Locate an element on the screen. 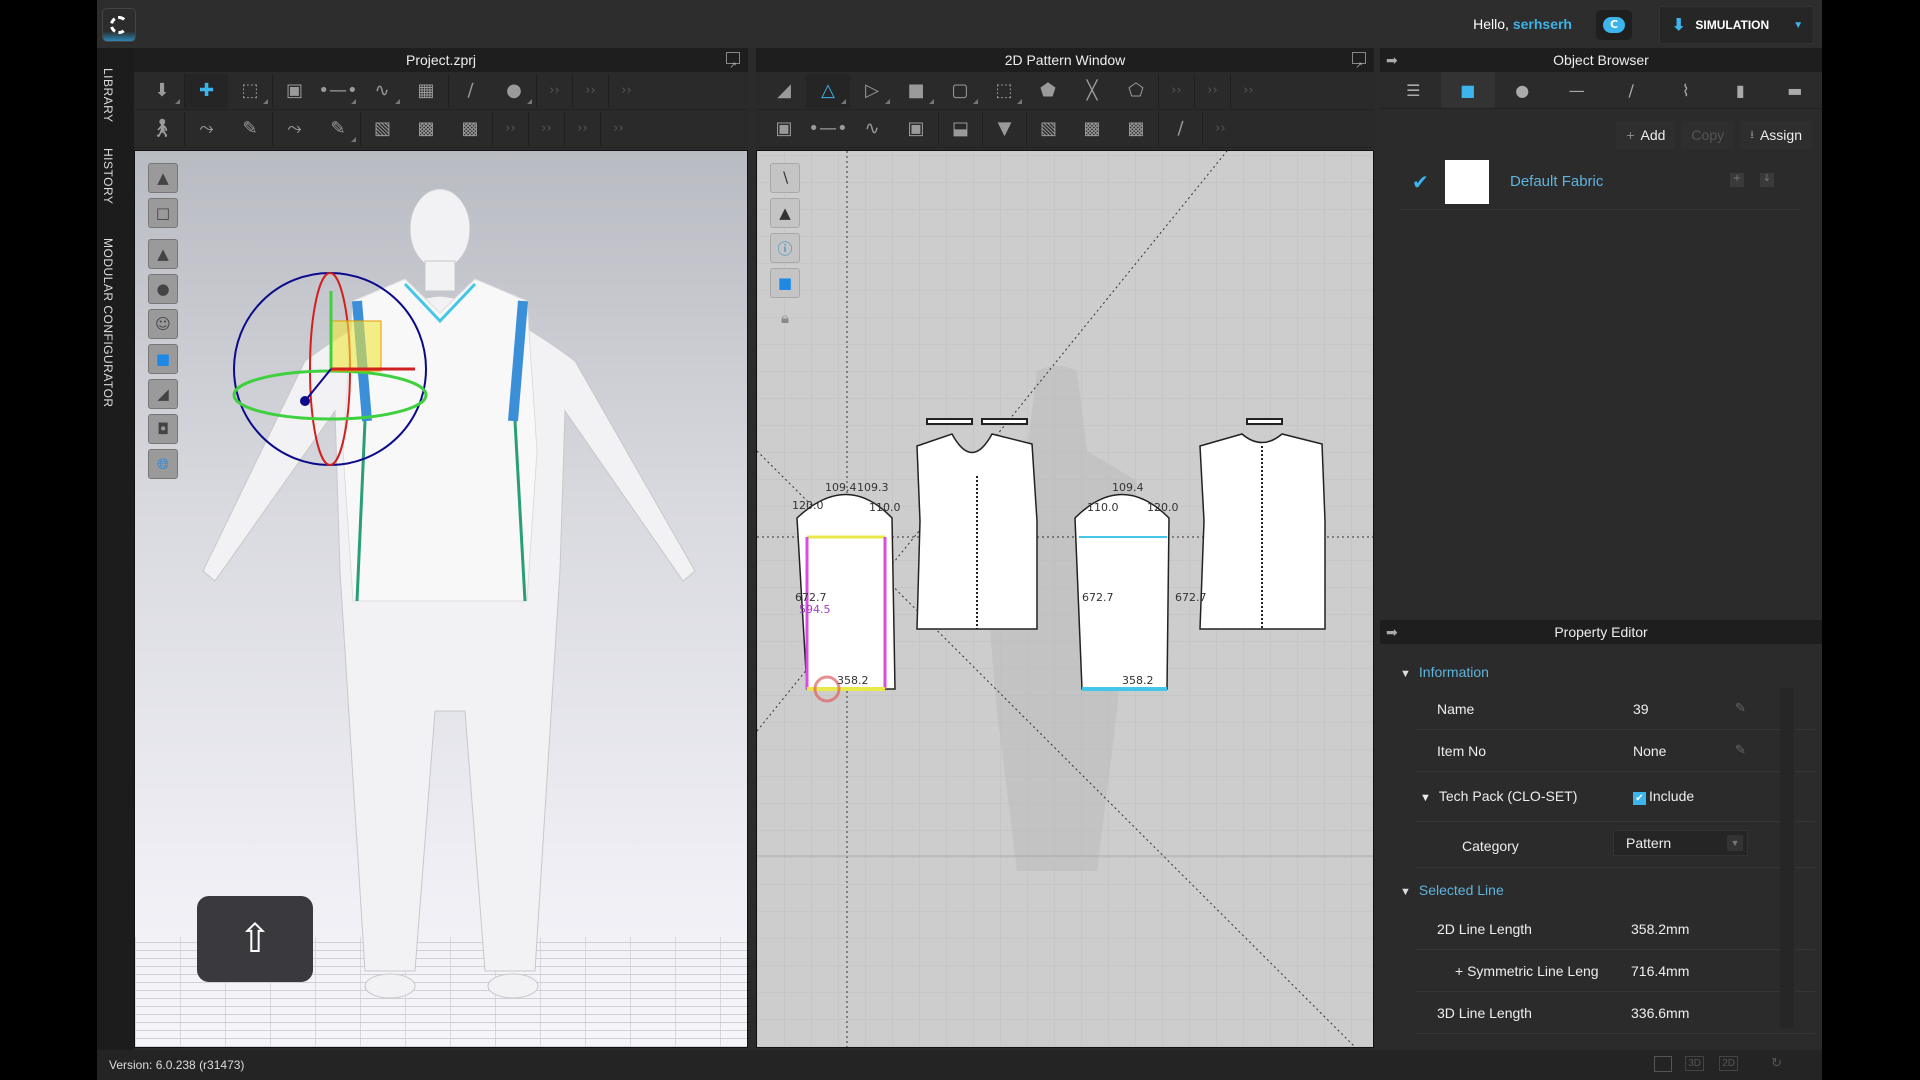 This screenshot has height=1080, width=1920. notch-icon: ⬠ is located at coordinates (1136, 91).